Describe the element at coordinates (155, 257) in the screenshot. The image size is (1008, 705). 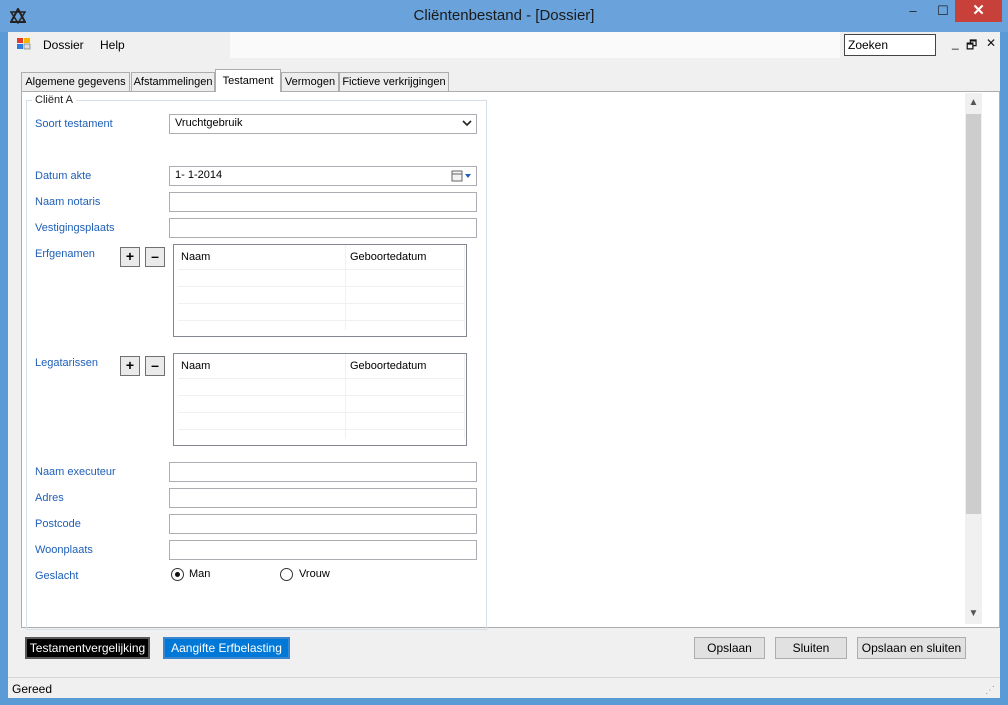
I see `remove-erfgenaam-button: –` at that location.